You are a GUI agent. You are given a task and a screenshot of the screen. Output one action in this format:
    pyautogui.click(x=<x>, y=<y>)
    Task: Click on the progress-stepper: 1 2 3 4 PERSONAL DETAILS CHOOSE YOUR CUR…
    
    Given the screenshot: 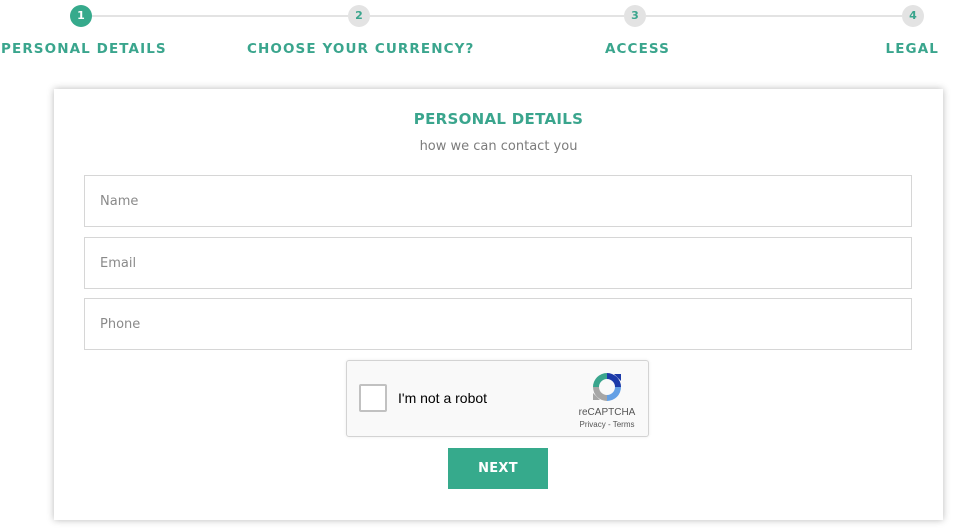 What is the action you would take?
    pyautogui.click(x=477, y=35)
    